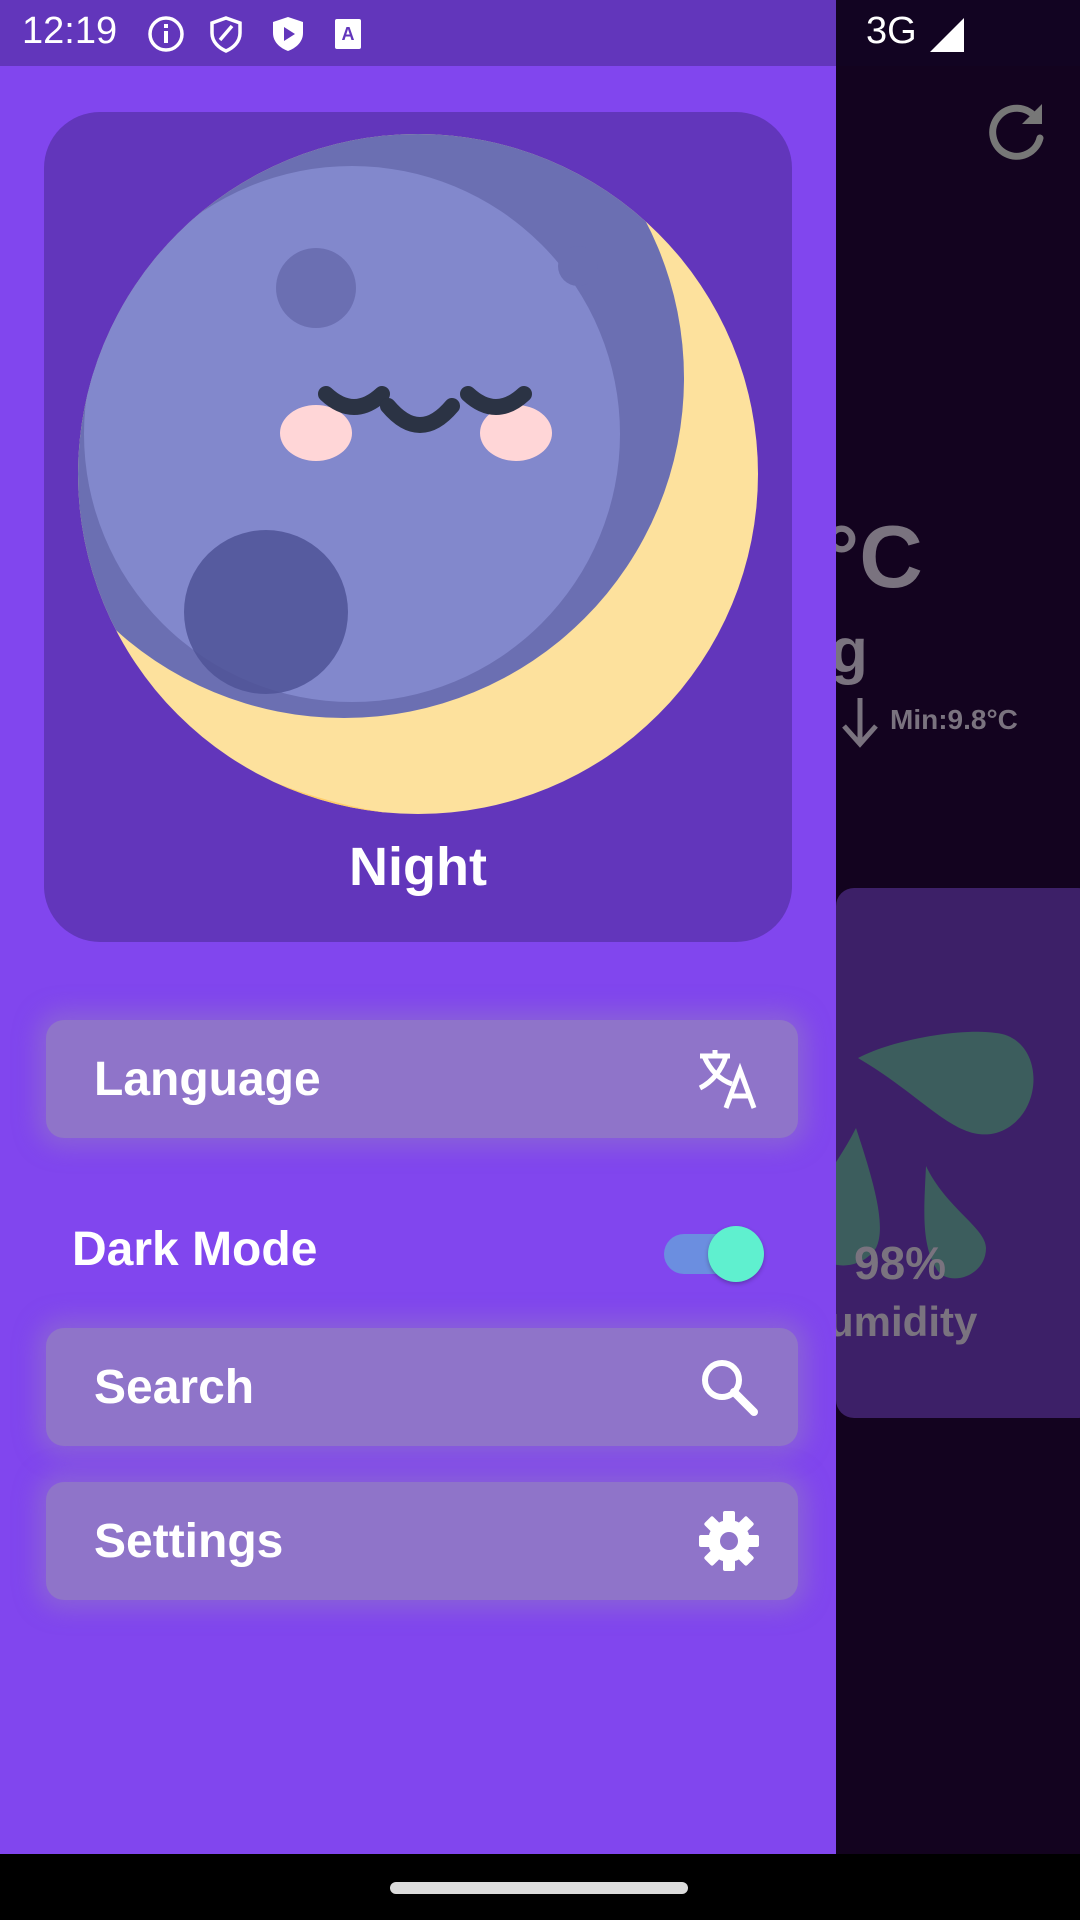 The width and height of the screenshot is (1080, 1920). What do you see at coordinates (1017, 131) in the screenshot?
I see `refresh-icon` at bounding box center [1017, 131].